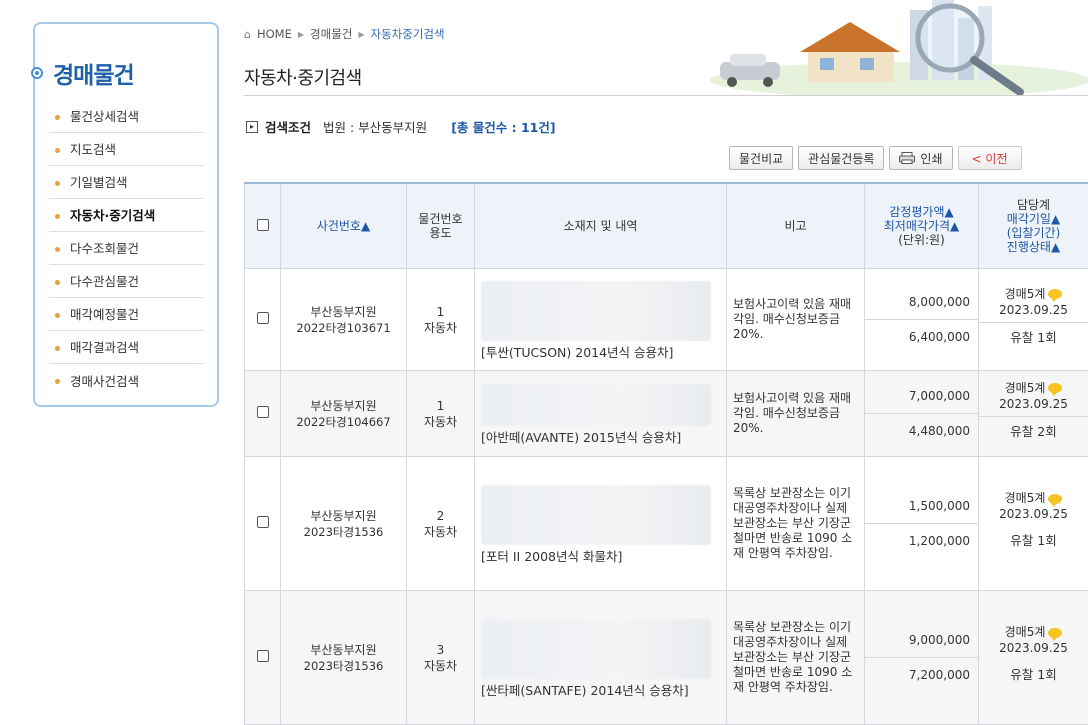  Describe the element at coordinates (796, 226) in the screenshot. I see `header-note: 비고` at that location.